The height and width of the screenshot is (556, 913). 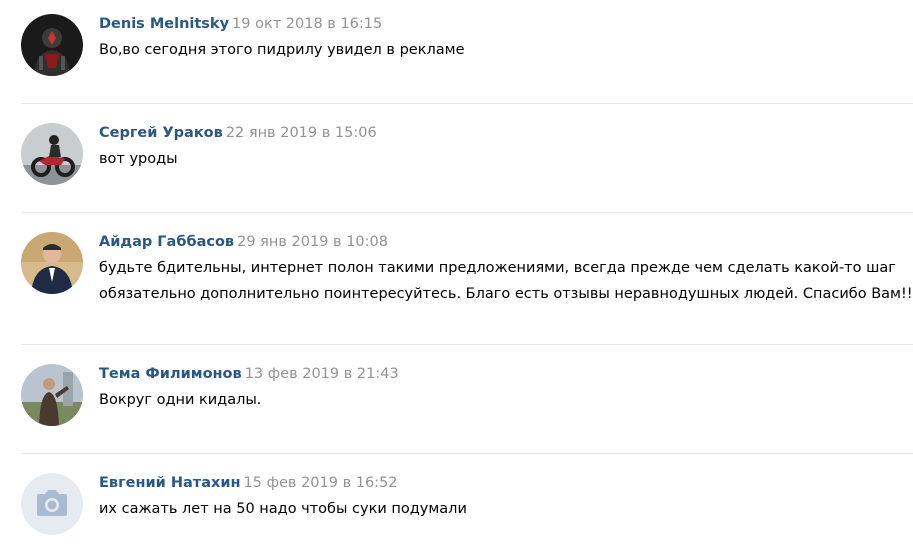 I want to click on comment-header: Тема Филимонов 13 фев 2019 в 21:43, so click(x=249, y=374).